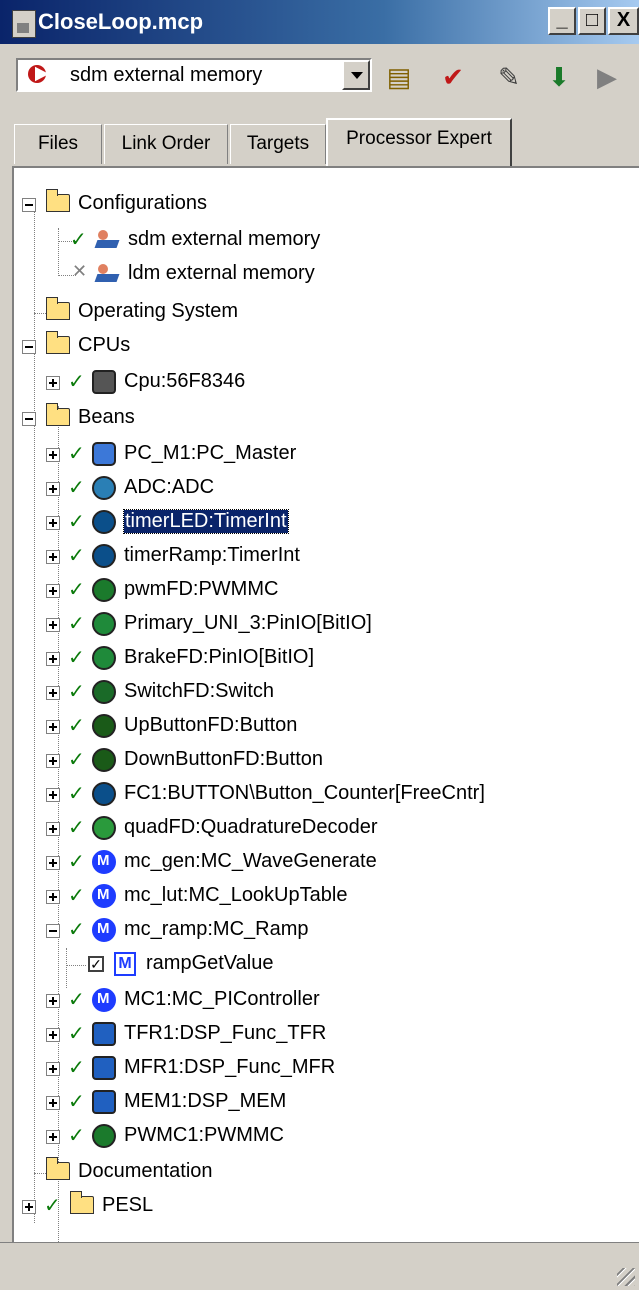 This screenshot has height=1290, width=639. I want to click on tree-label: sdm external memory, so click(224, 239).